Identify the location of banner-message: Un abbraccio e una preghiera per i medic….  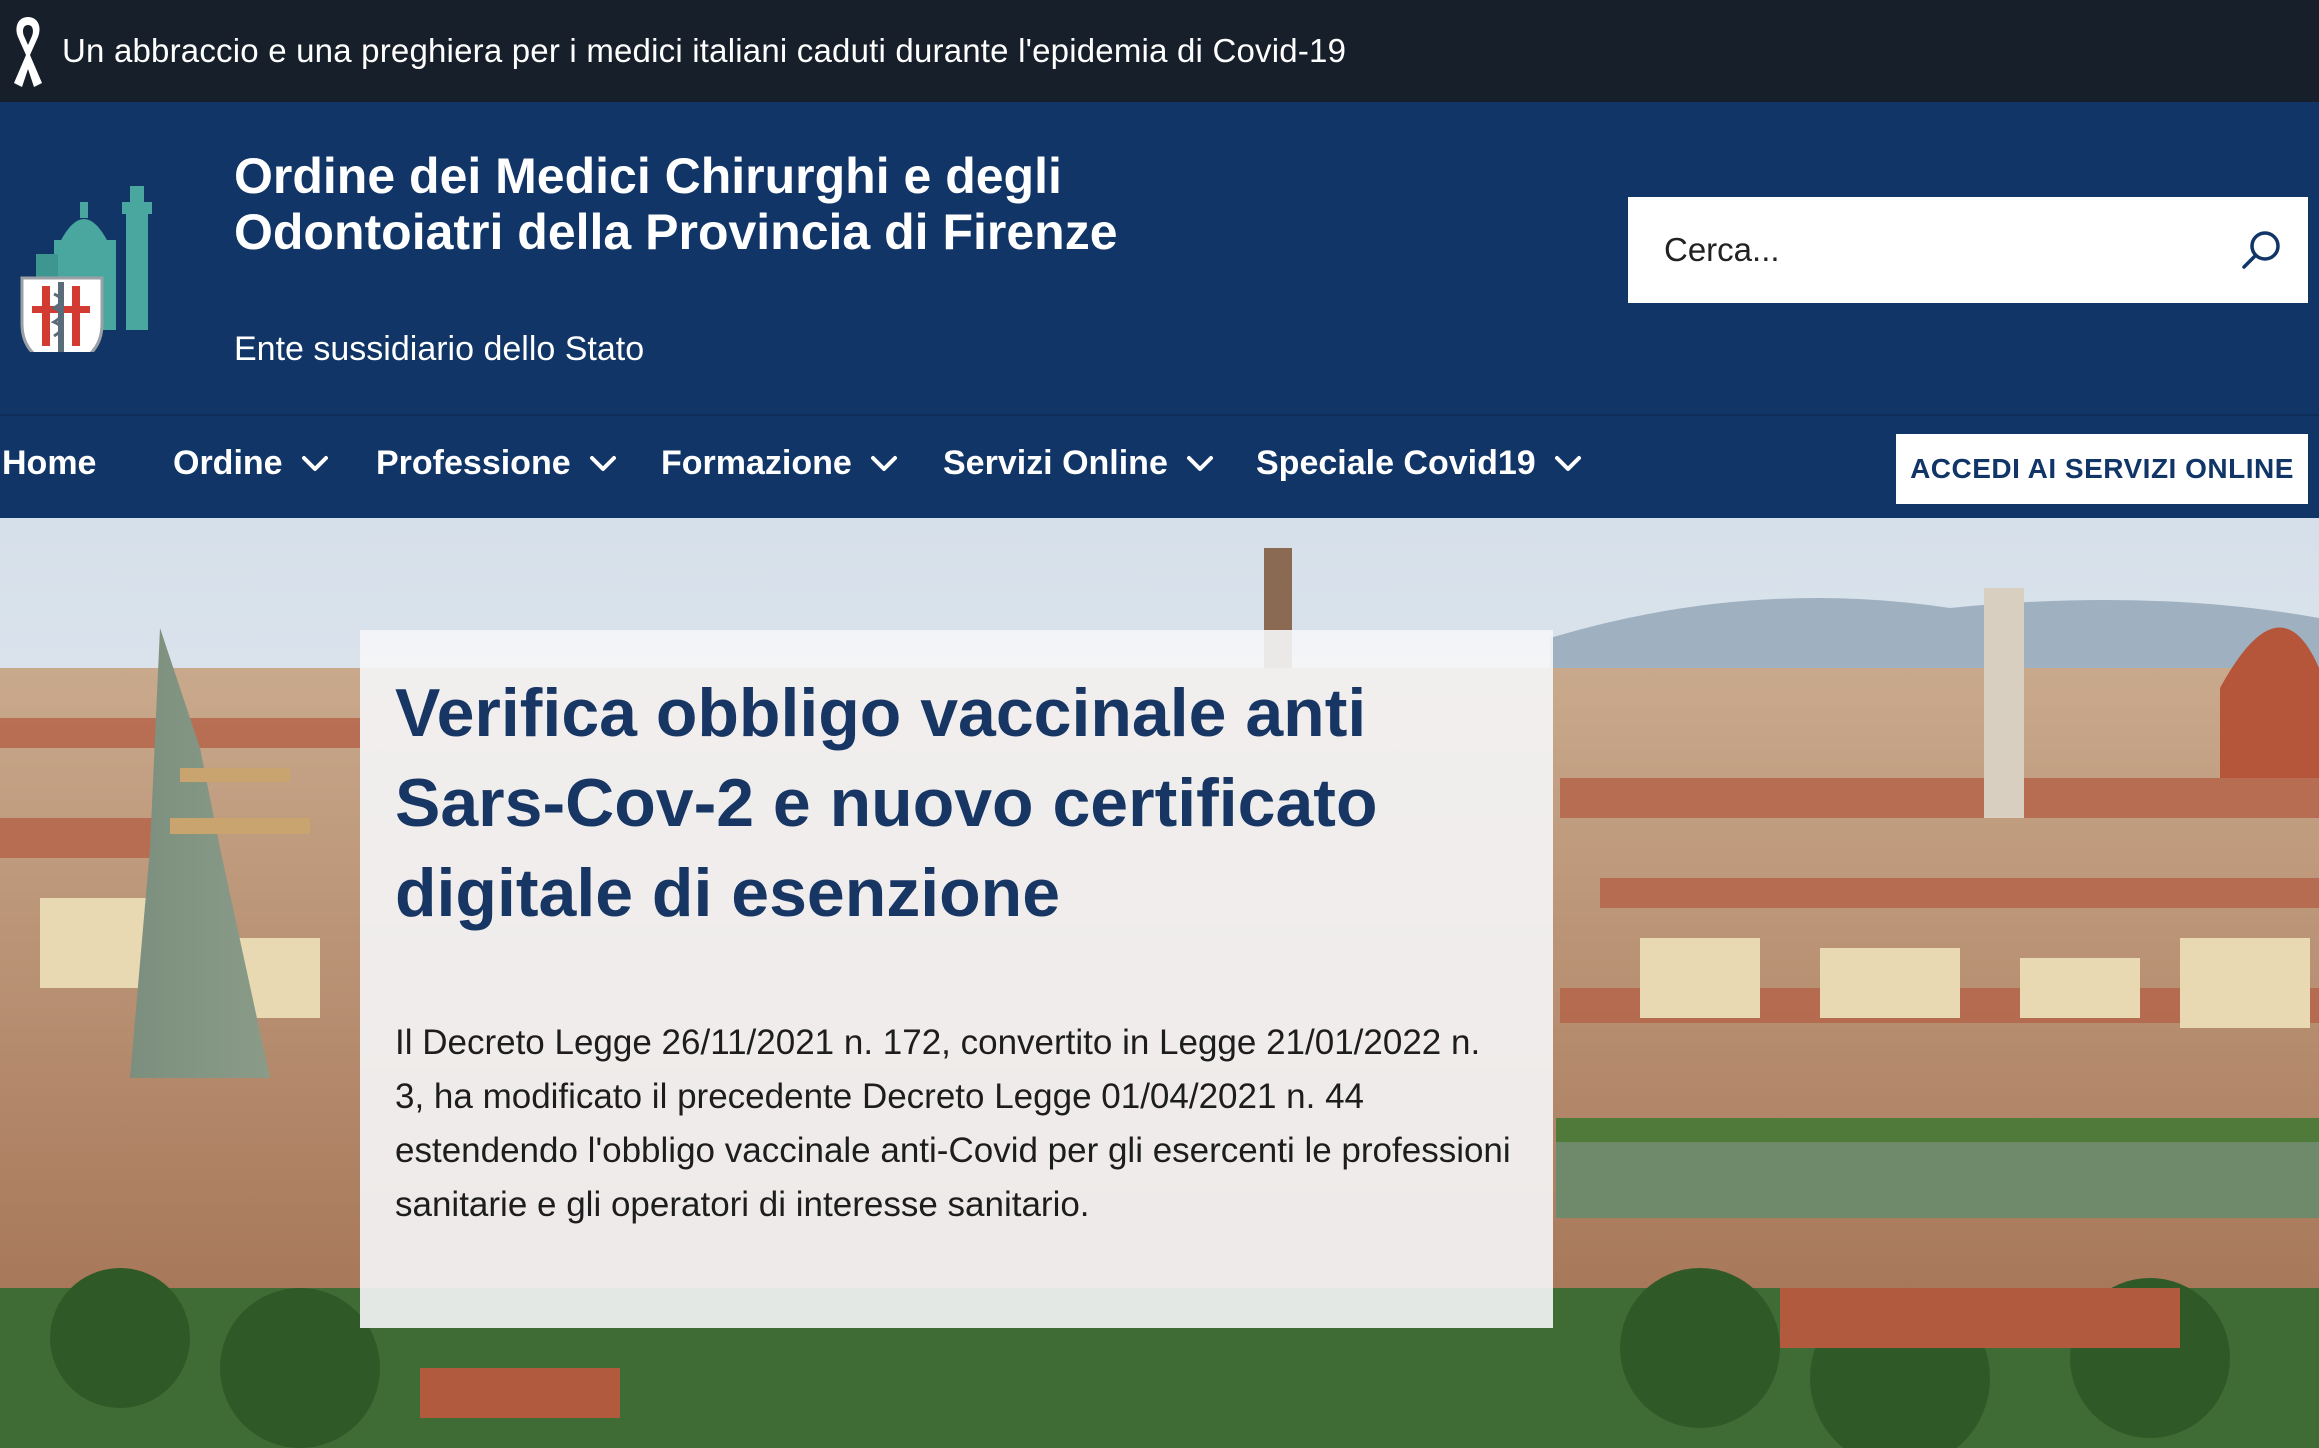
(704, 50).